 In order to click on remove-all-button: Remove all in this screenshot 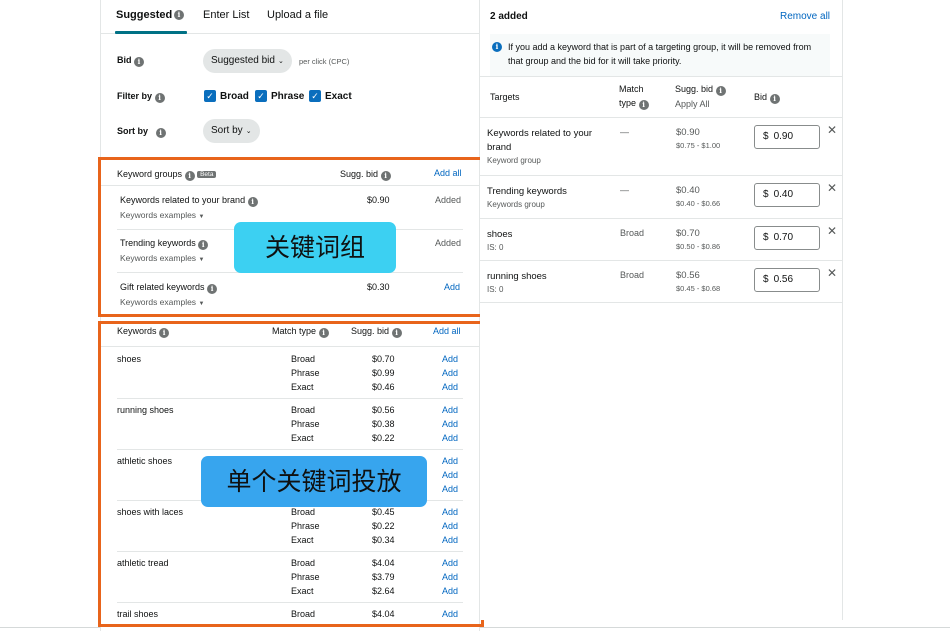, I will do `click(805, 16)`.